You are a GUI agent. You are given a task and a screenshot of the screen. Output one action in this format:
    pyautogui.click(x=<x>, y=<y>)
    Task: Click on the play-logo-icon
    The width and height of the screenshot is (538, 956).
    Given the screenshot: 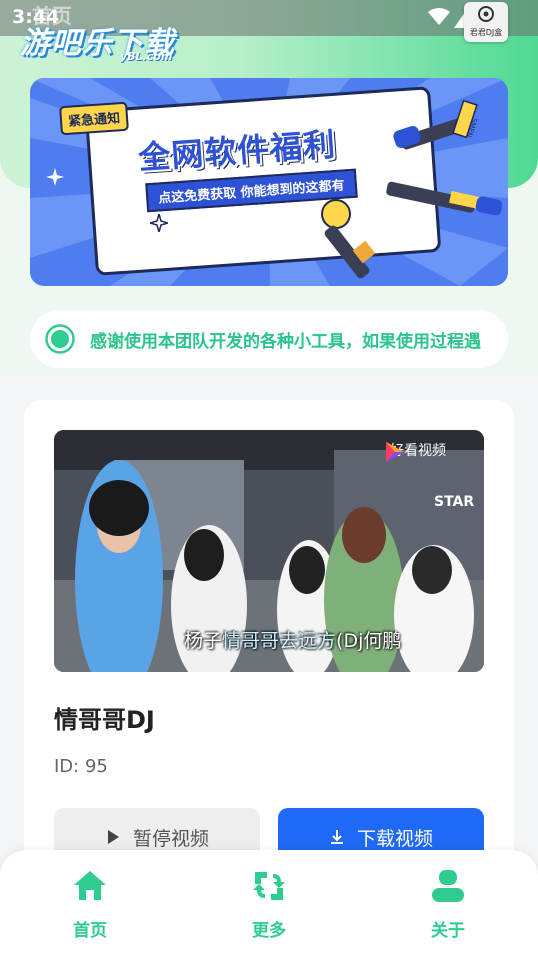 What is the action you would take?
    pyautogui.click(x=395, y=452)
    